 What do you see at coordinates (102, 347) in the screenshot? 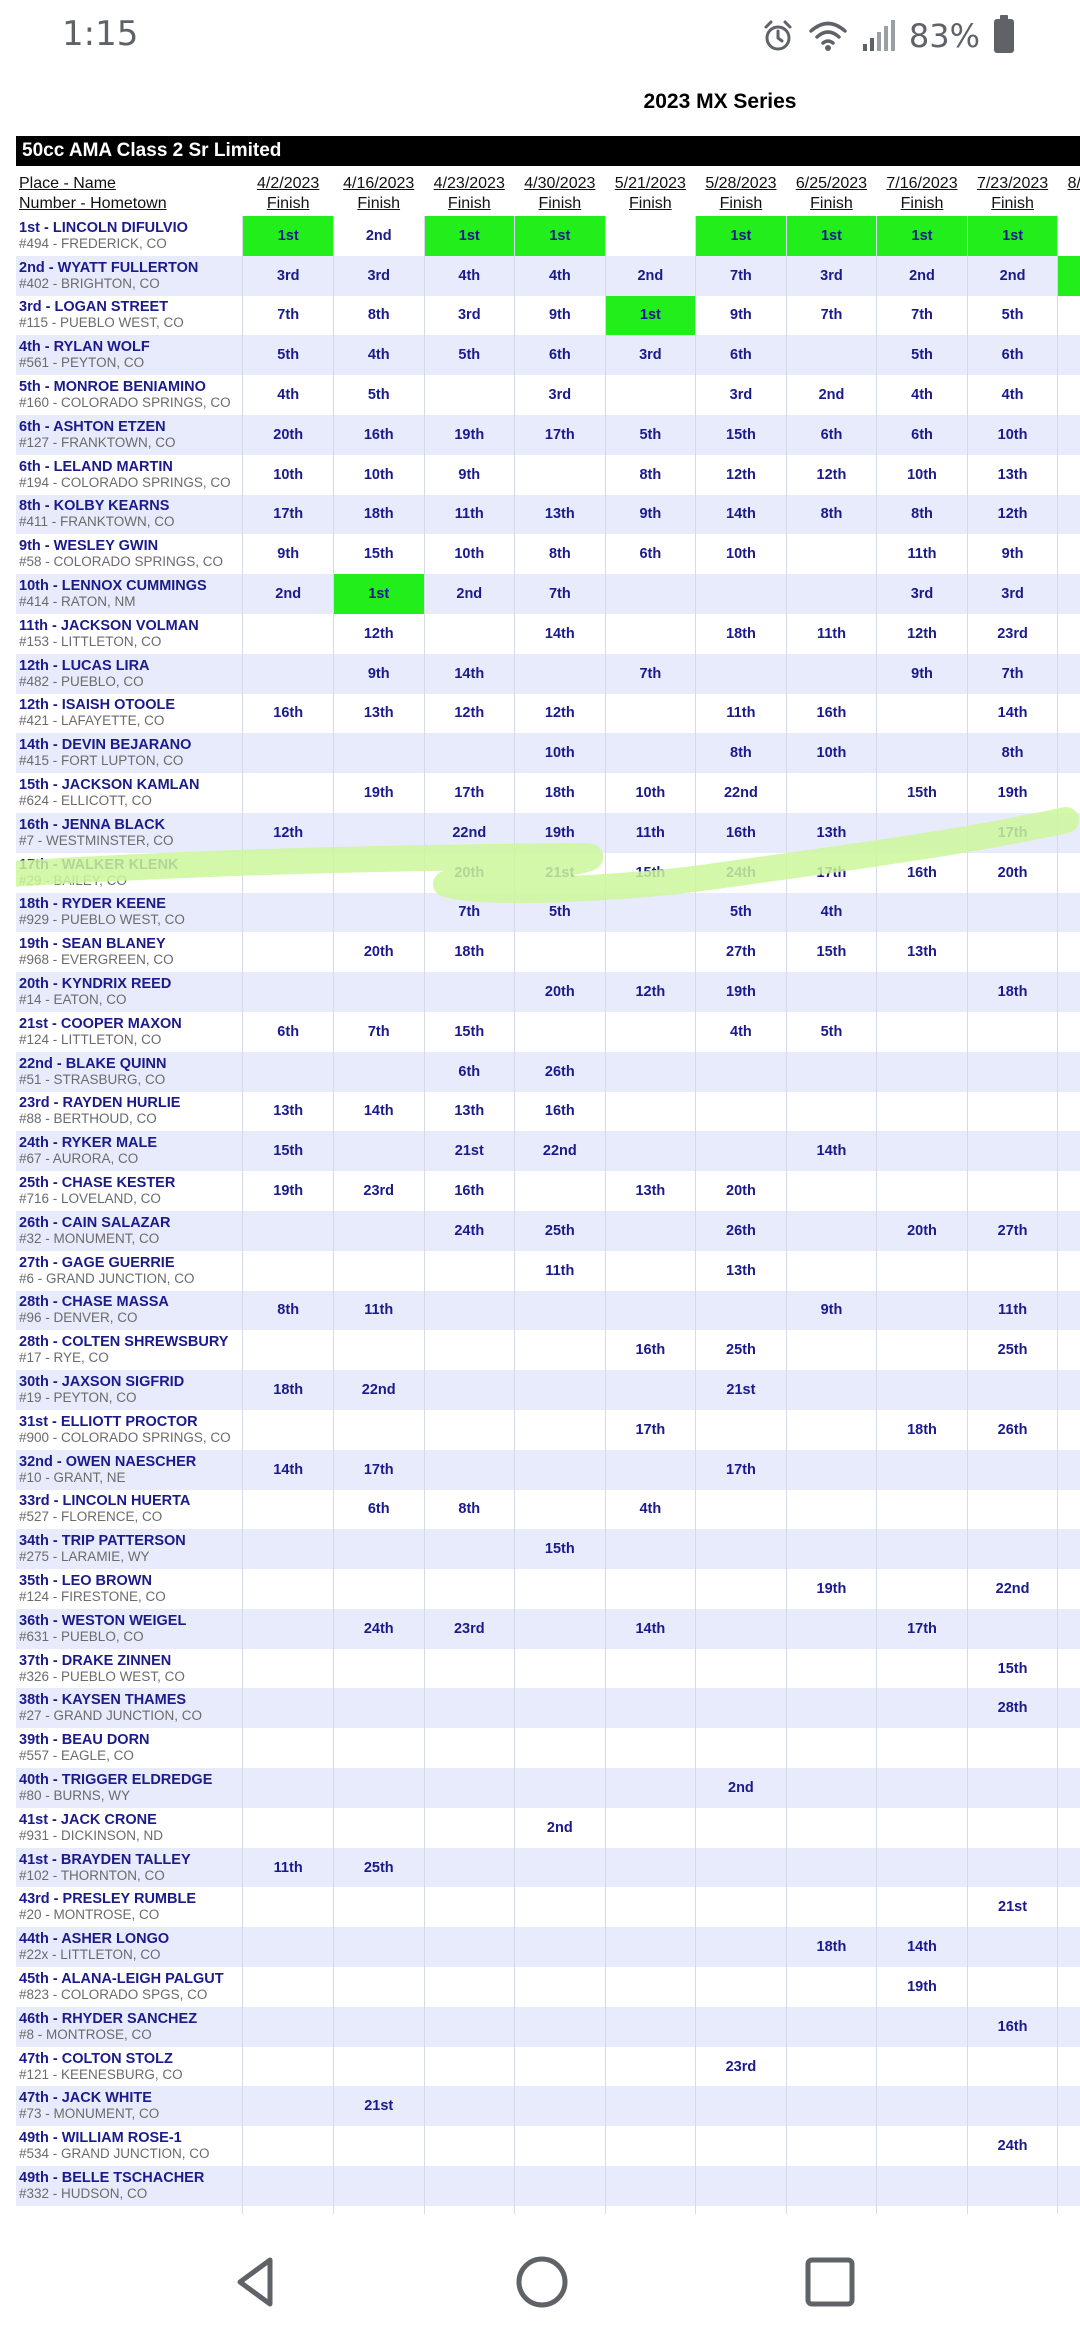
I see `rider-name: RYLAN WOLF` at bounding box center [102, 347].